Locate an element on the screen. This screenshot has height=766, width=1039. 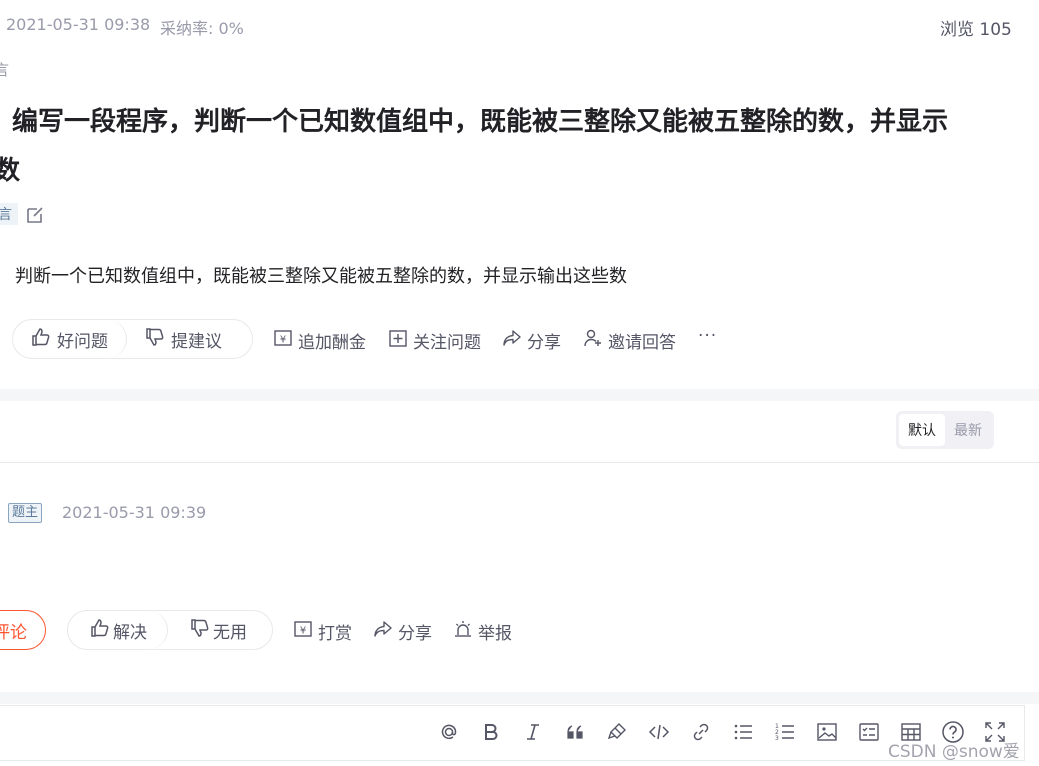
comment-button: 评论 is located at coordinates (23, 630).